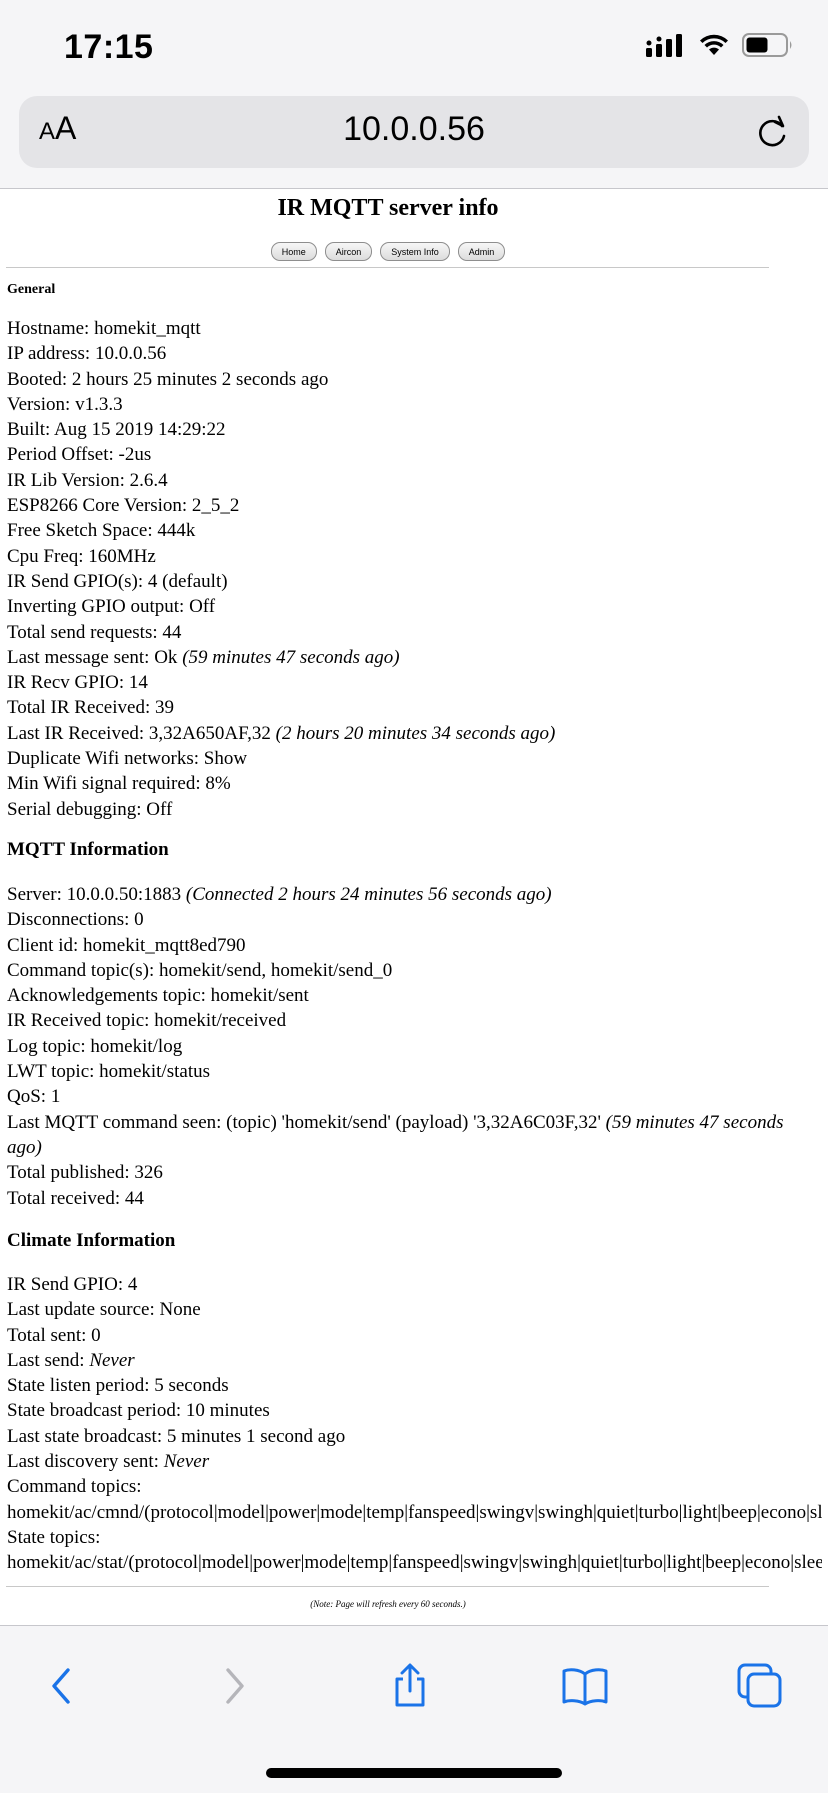  Describe the element at coordinates (414, 1773) in the screenshot. I see `home-indicator` at that location.